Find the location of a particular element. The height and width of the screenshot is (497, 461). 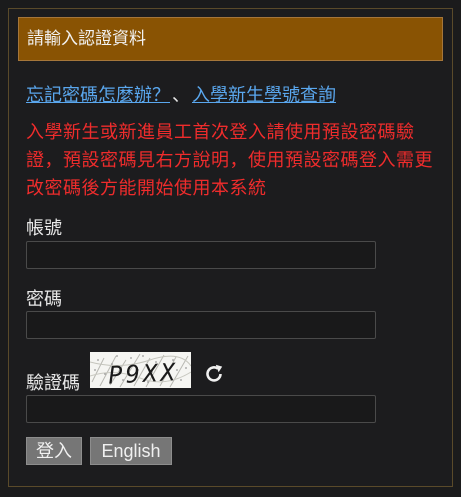

captcha-input is located at coordinates (201, 409).